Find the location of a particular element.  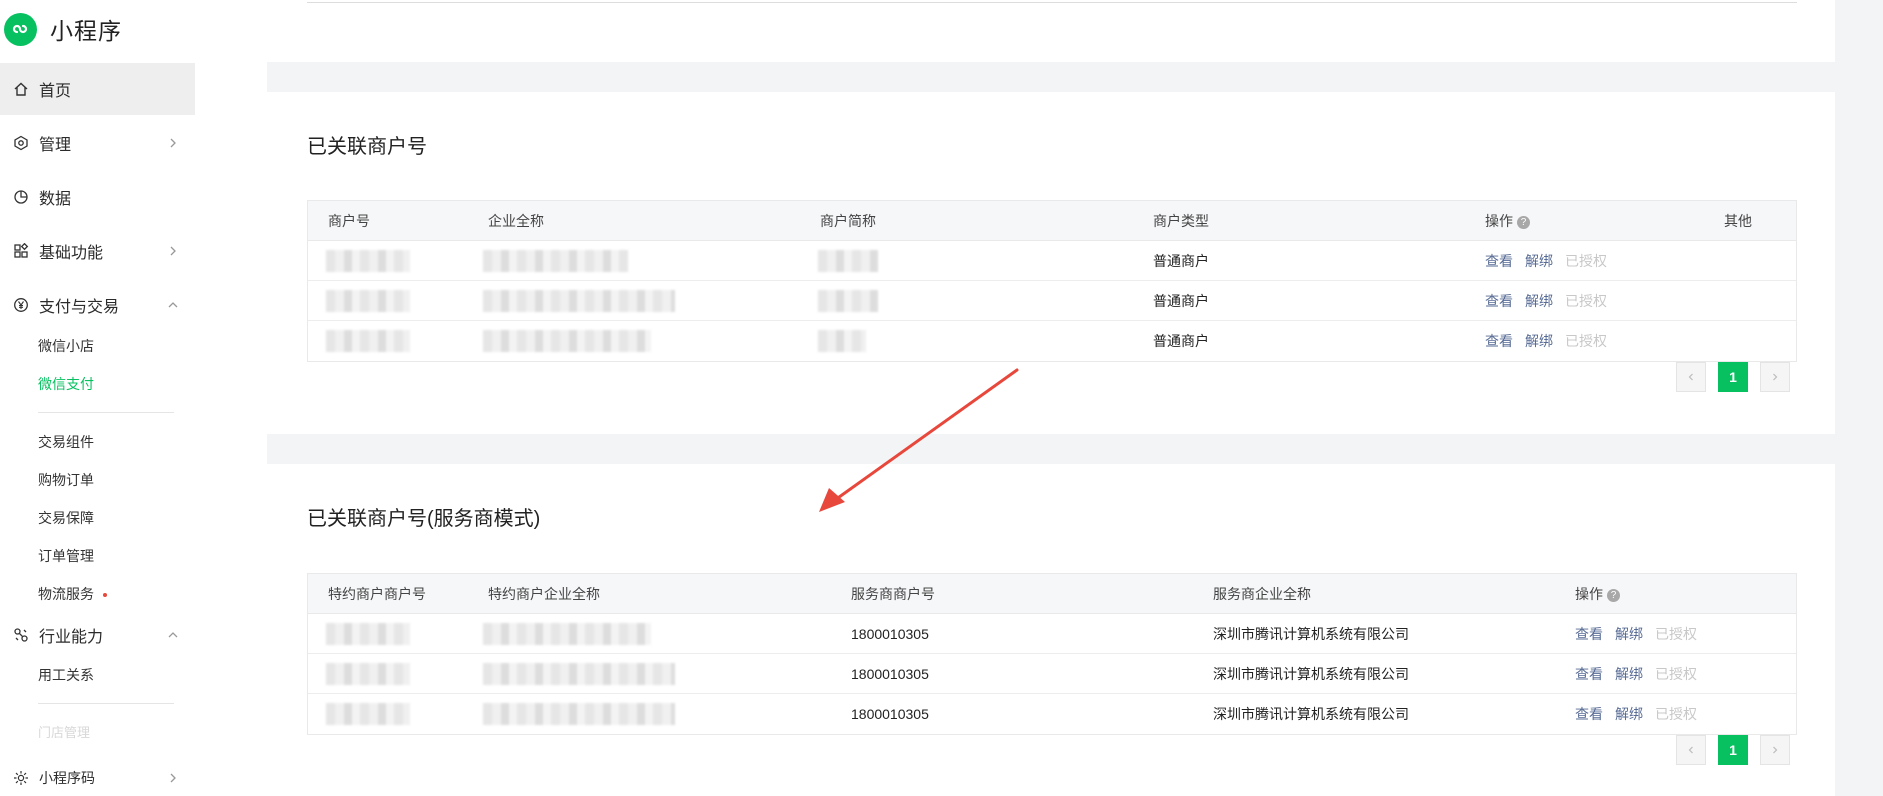

sidebar-item-label: 行业能力 is located at coordinates (71, 637).